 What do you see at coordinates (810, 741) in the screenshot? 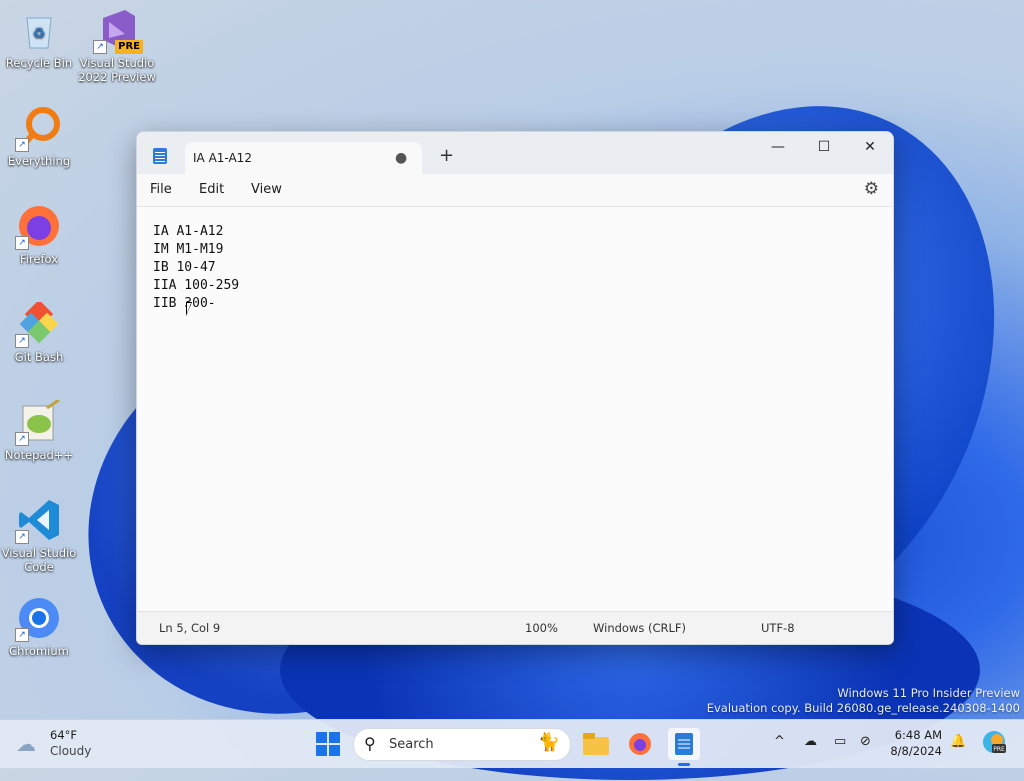
I see `onedrive-icon: ☁` at bounding box center [810, 741].